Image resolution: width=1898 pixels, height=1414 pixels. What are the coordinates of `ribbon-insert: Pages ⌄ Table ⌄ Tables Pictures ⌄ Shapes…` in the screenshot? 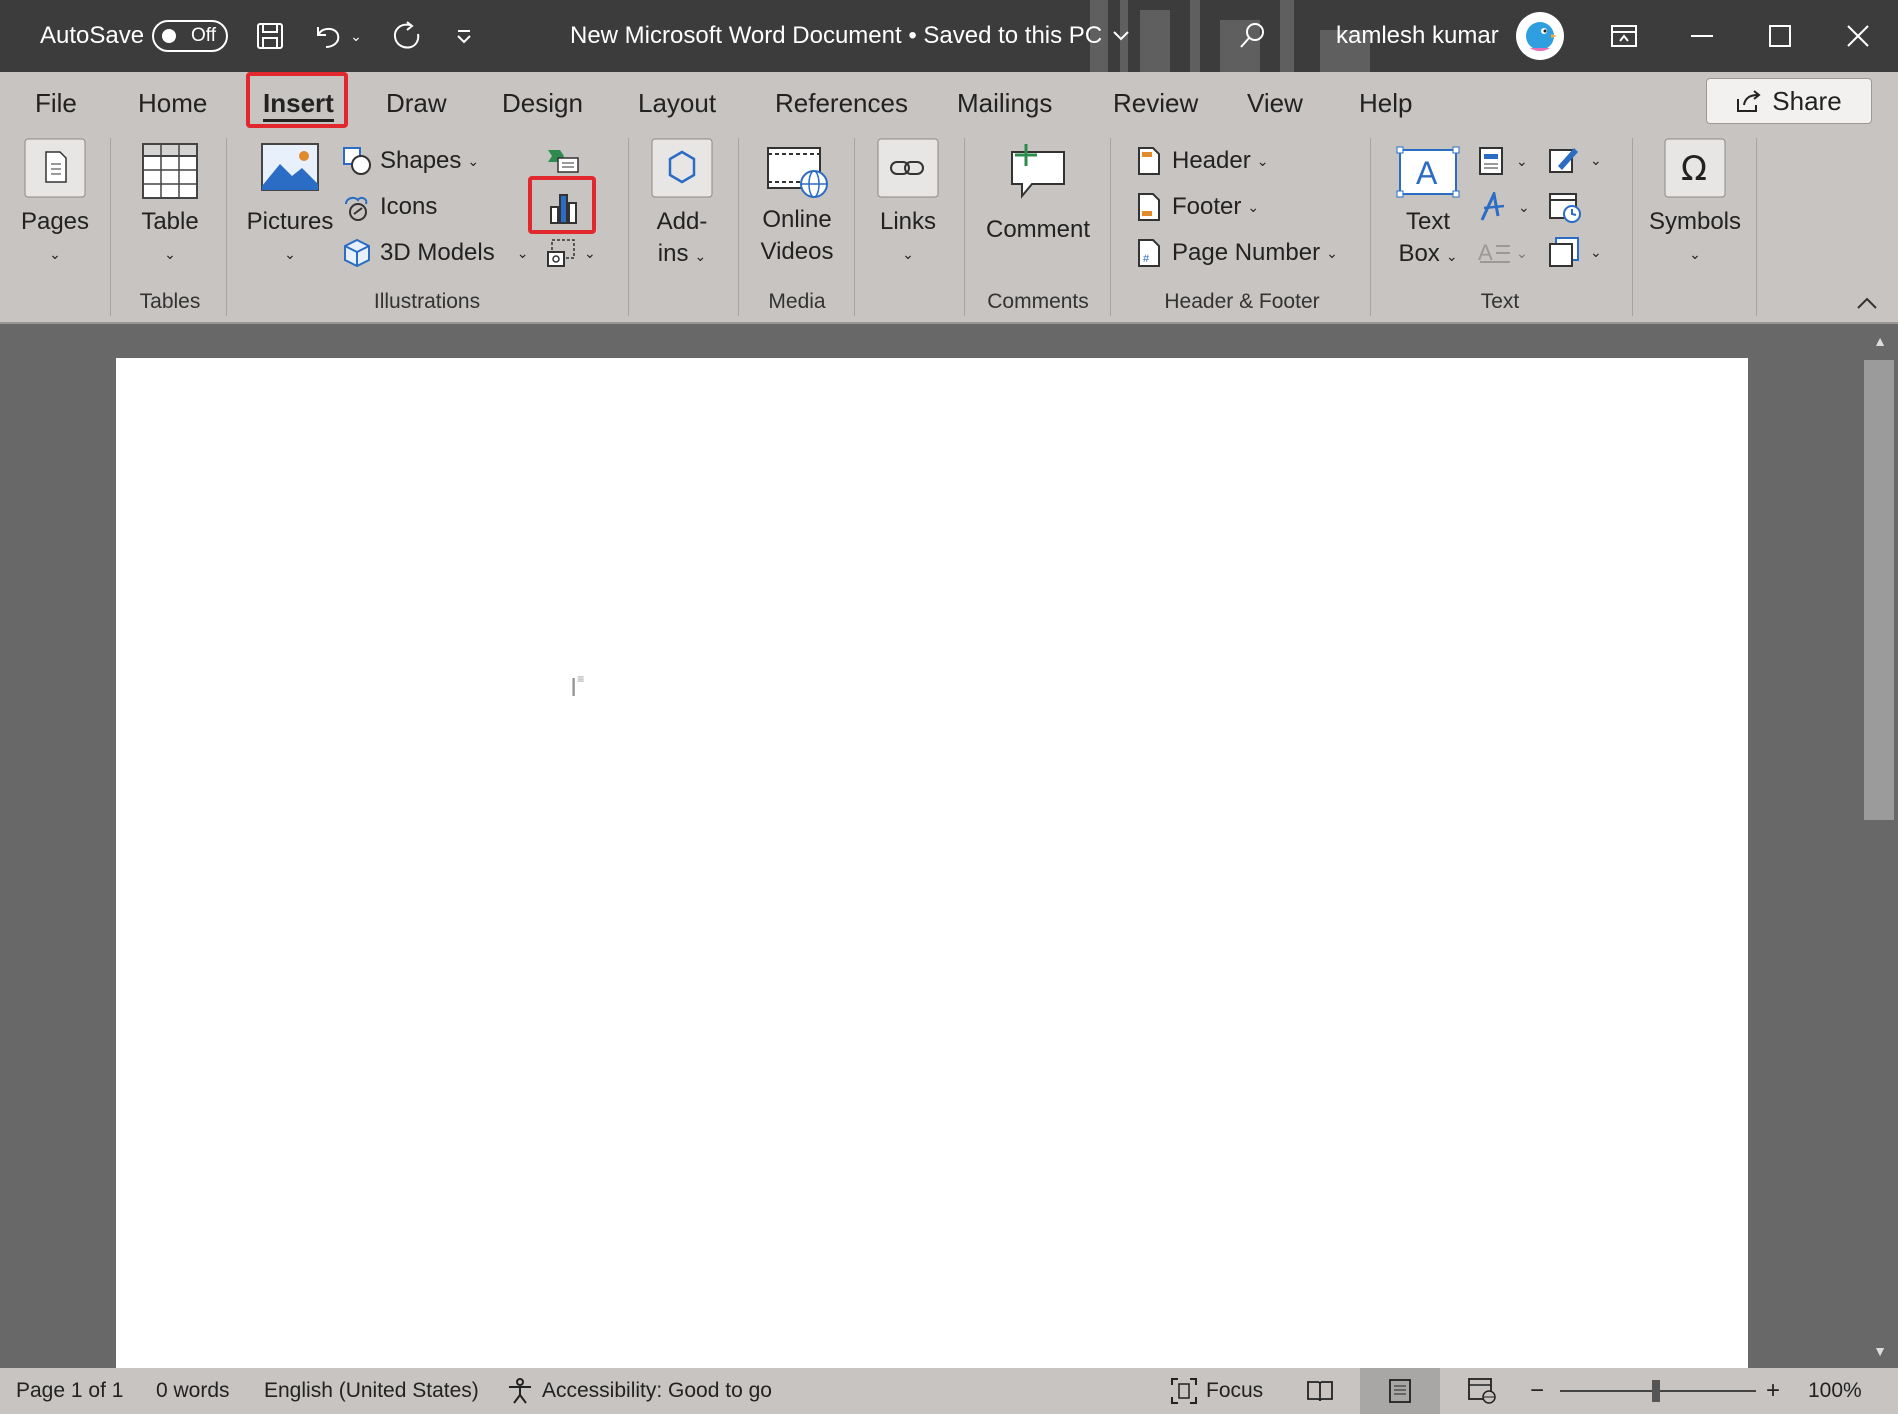 It's located at (949, 228).